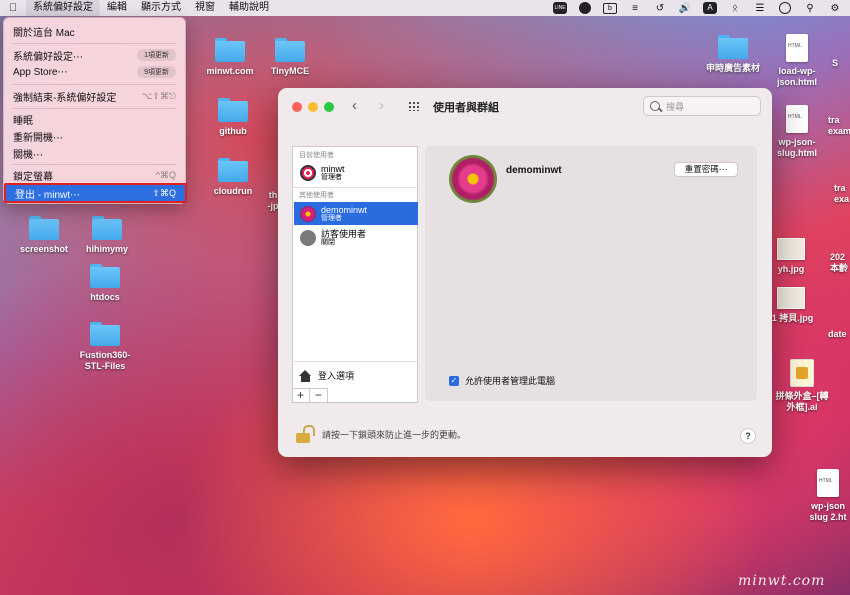 The height and width of the screenshot is (595, 850). Describe the element at coordinates (164, 192) in the screenshot. I see `shortcut-label: ⇧⌘Q` at that location.